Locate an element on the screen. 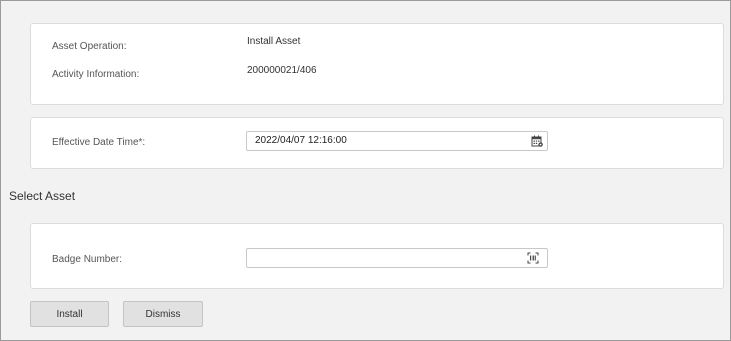 This screenshot has height=341, width=731. asset-operation-label: Asset Operation: is located at coordinates (89, 46).